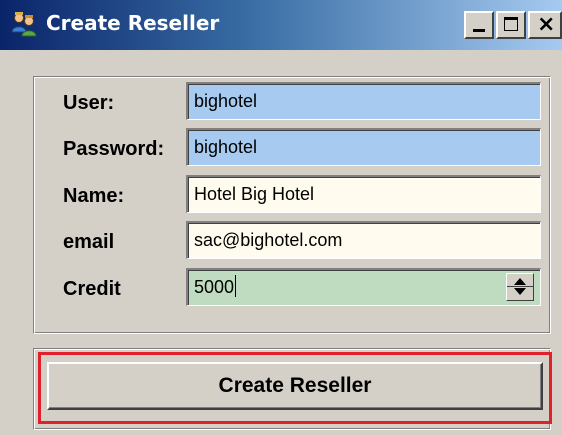 The width and height of the screenshot is (562, 435). I want to click on name-field: Hotel Big Hotel, so click(363, 194).